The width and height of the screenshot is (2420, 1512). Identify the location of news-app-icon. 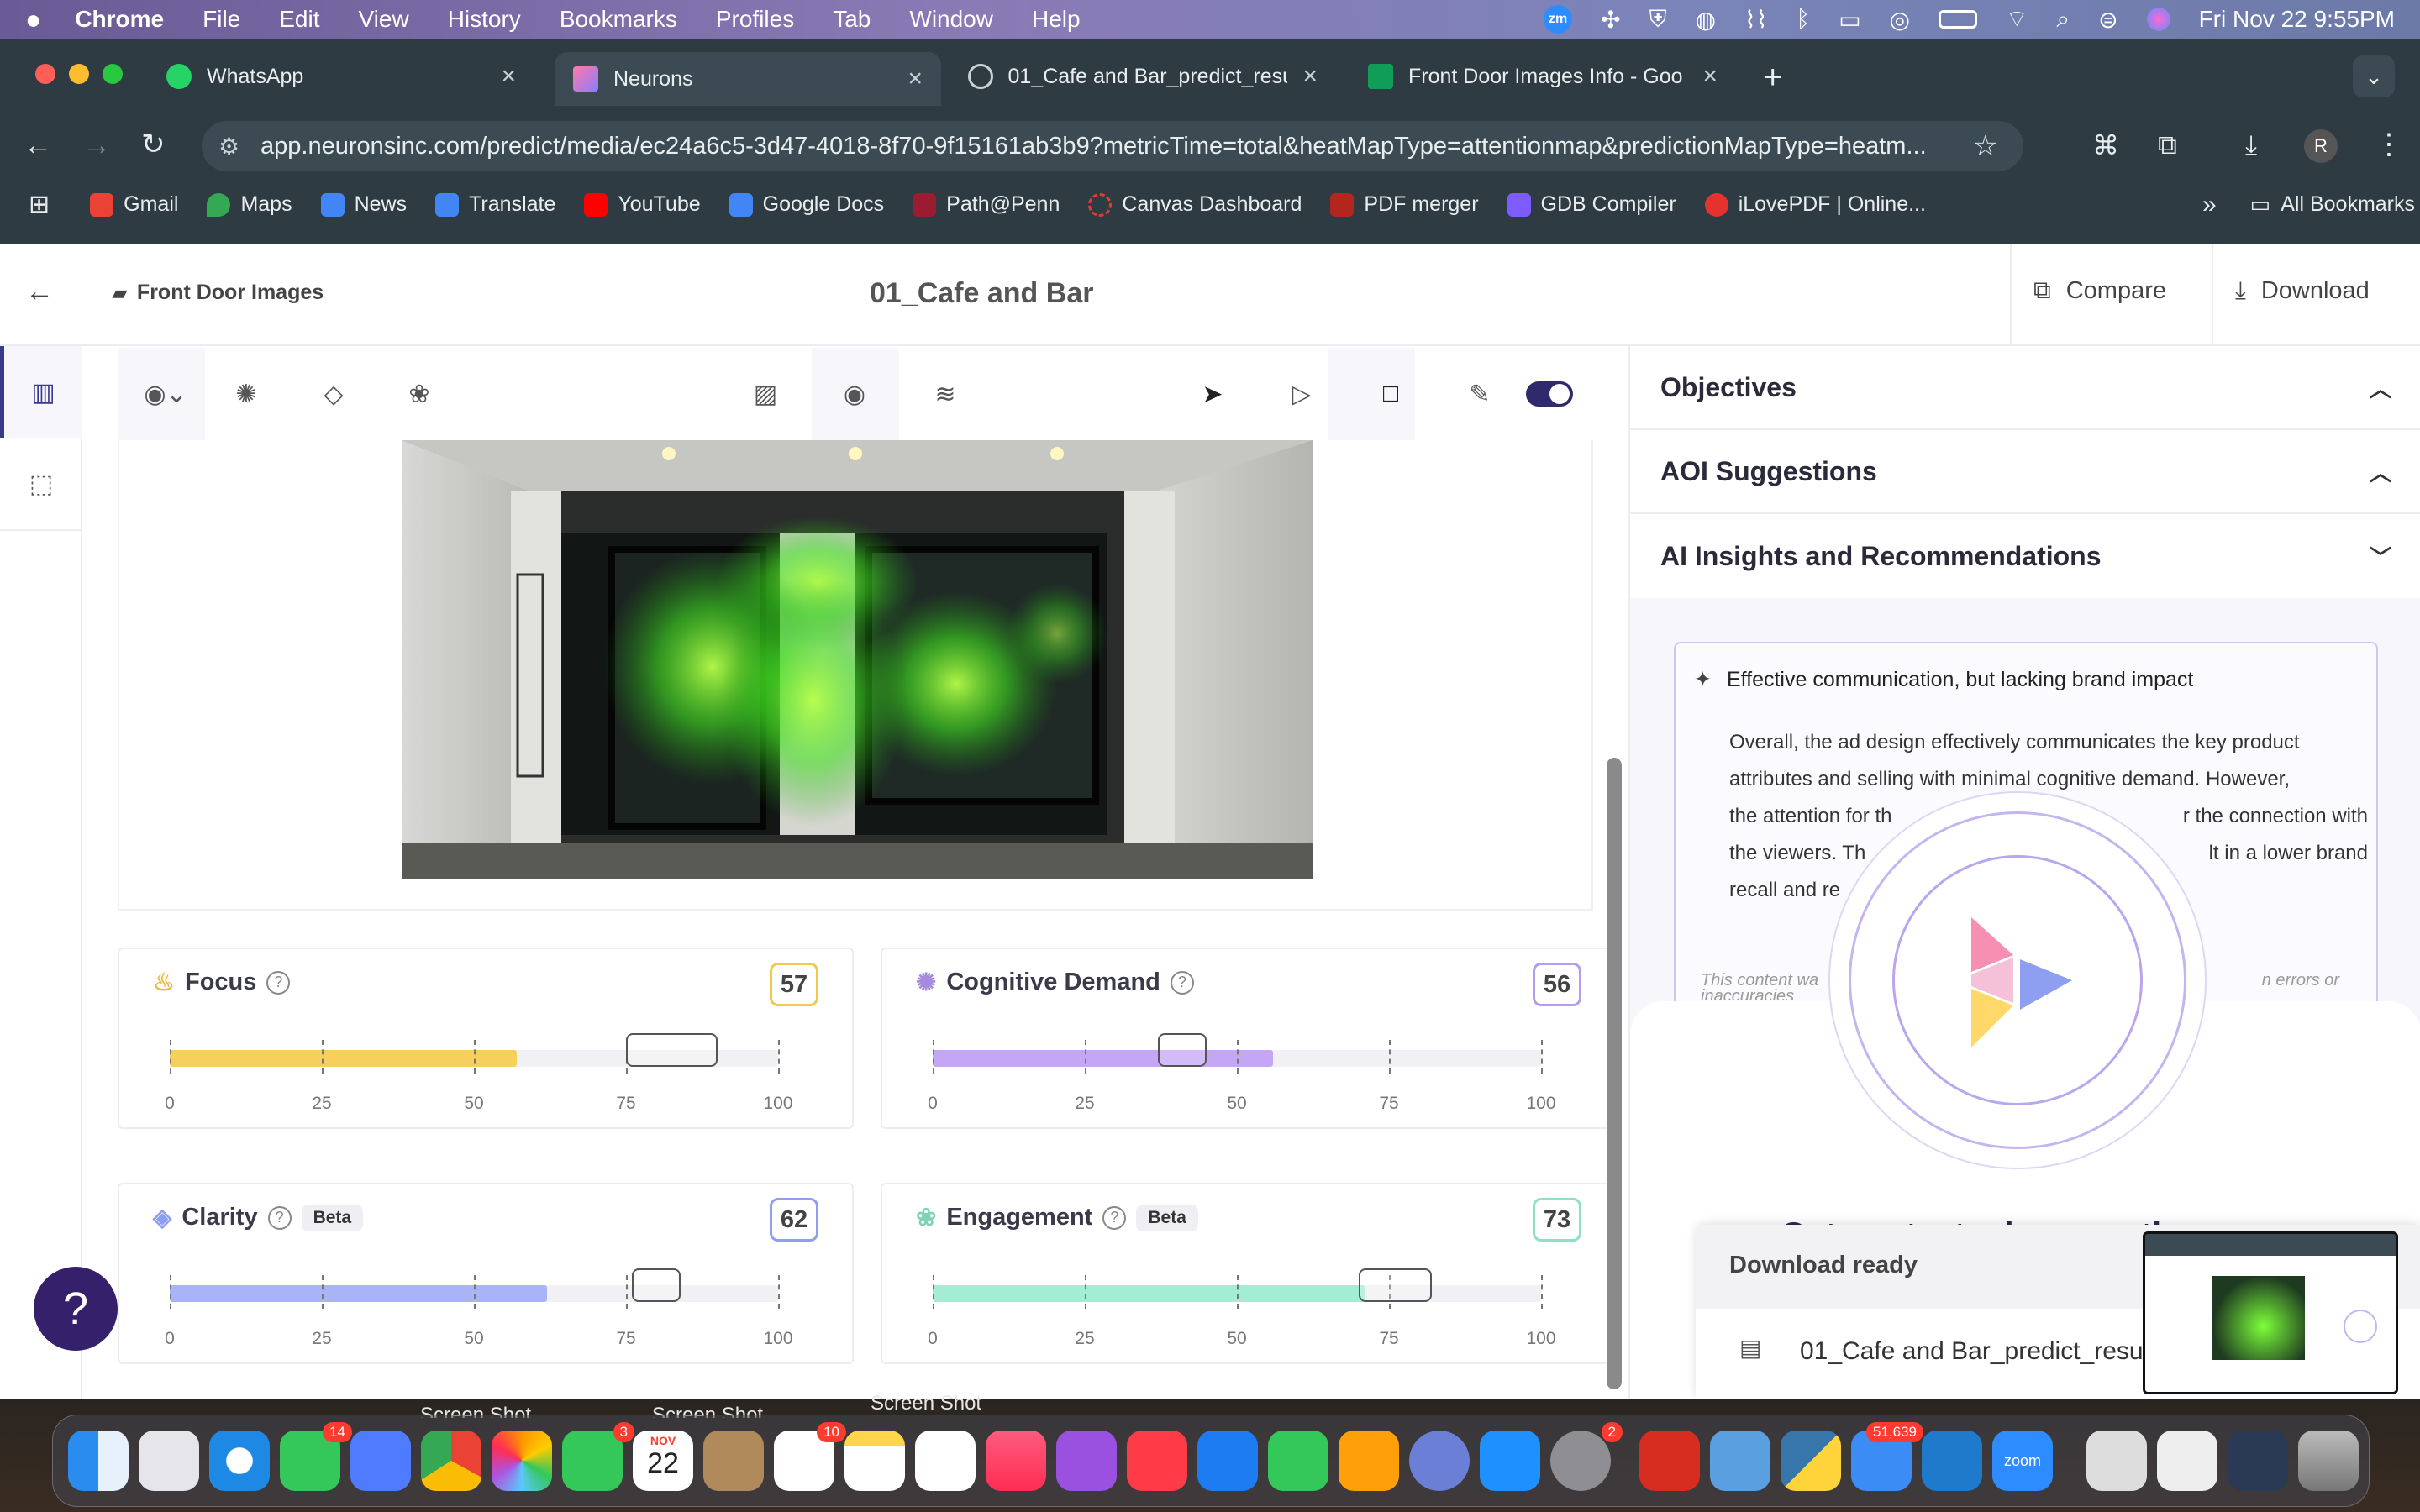
(1157, 1461).